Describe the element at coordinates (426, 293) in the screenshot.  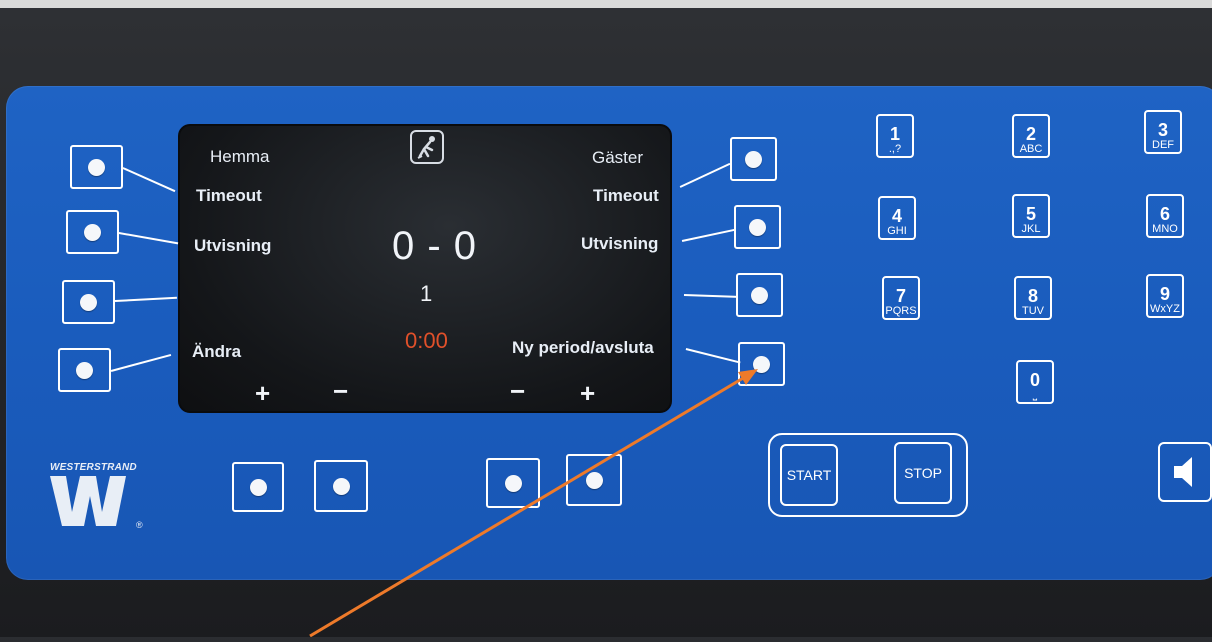
I see `period-display: 1` at that location.